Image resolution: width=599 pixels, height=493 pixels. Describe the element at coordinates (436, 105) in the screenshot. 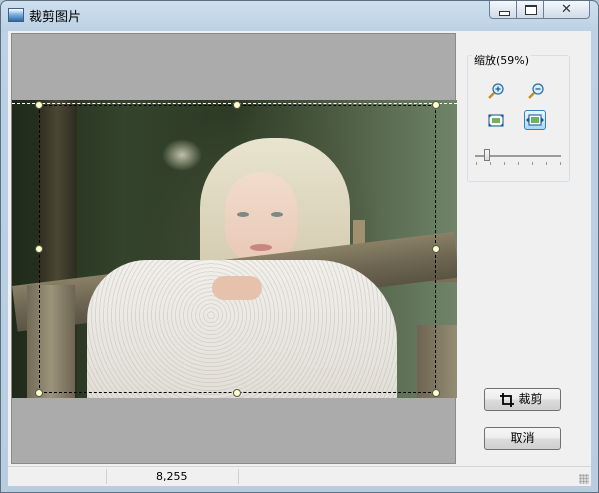

I see `crop-handle-top-right` at that location.